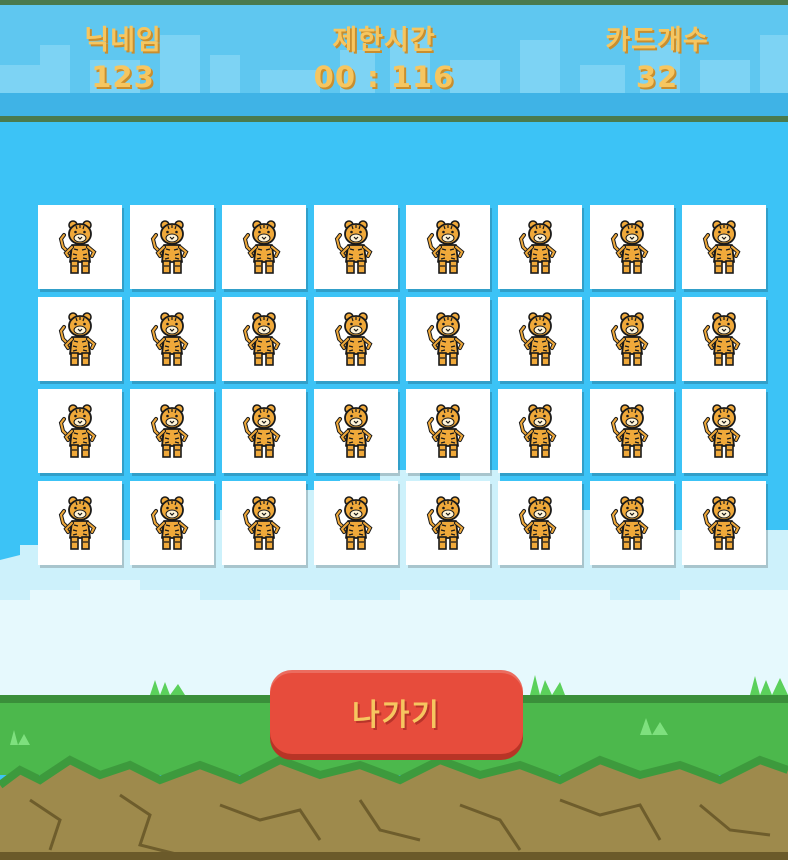 Image resolution: width=788 pixels, height=860 pixels. I want to click on nickname-value: 123, so click(123, 77).